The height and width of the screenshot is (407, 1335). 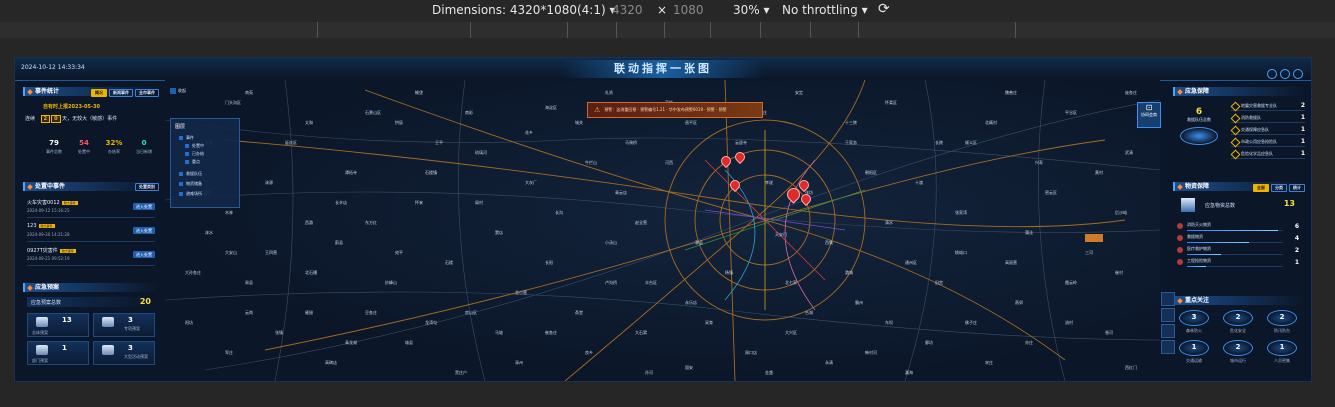 I want to click on legend-item: 已办结, so click(x=194, y=154).